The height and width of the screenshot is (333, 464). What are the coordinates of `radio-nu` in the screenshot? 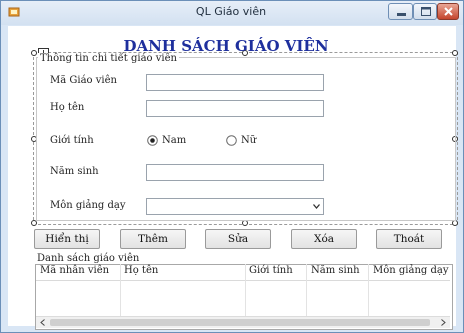 It's located at (231, 140).